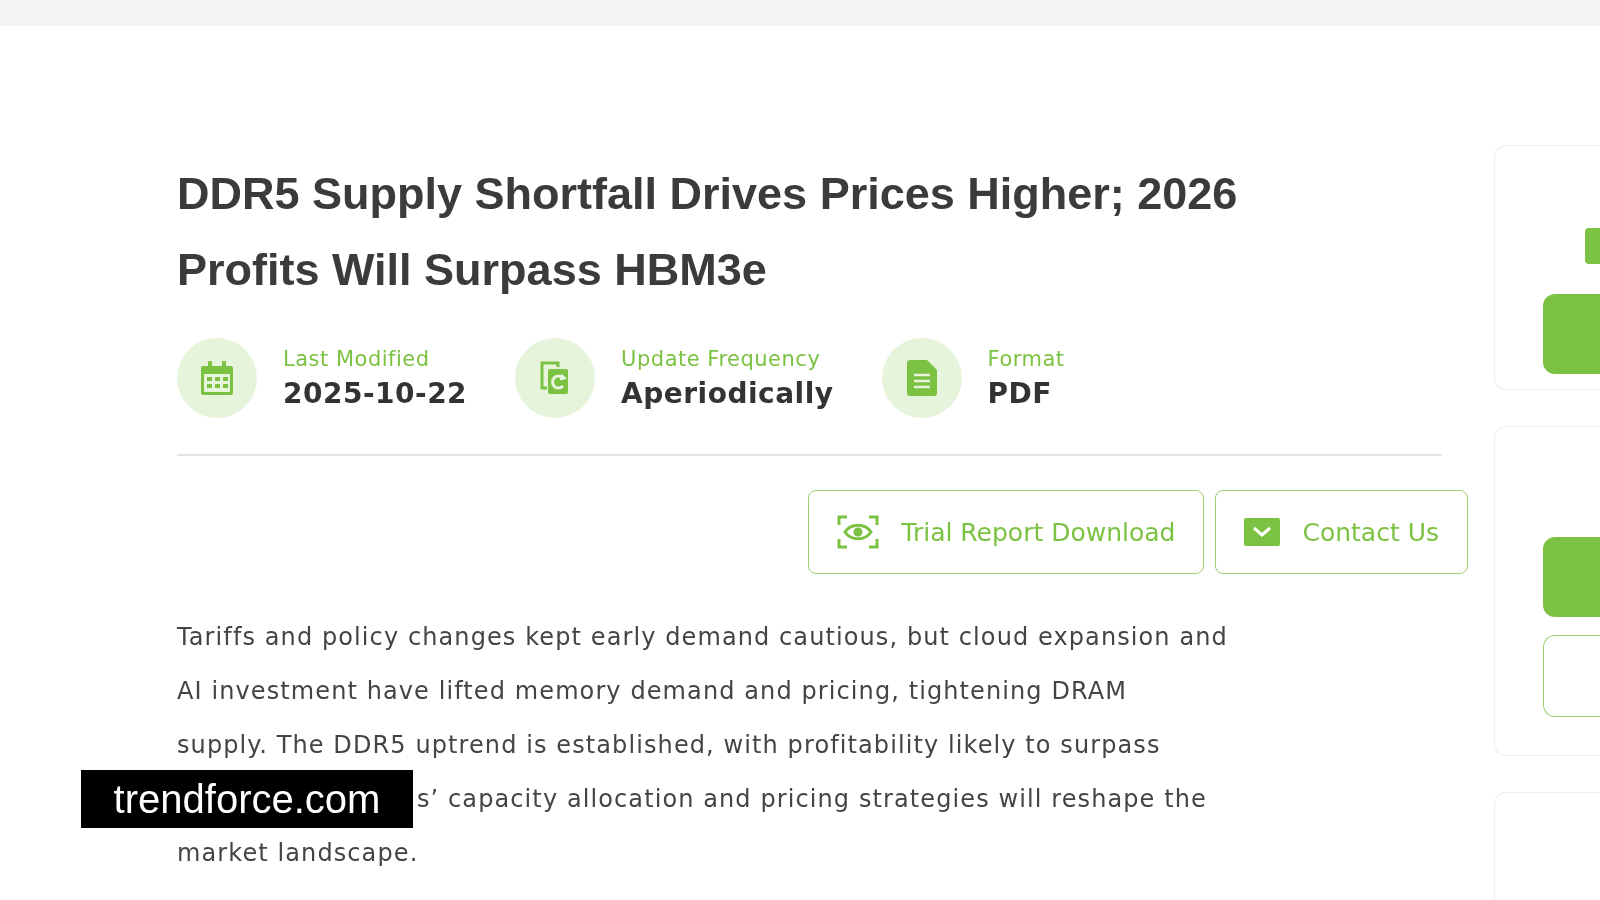 Image resolution: width=1600 pixels, height=900 pixels. I want to click on meta-value: 2025-10-22, so click(375, 393).